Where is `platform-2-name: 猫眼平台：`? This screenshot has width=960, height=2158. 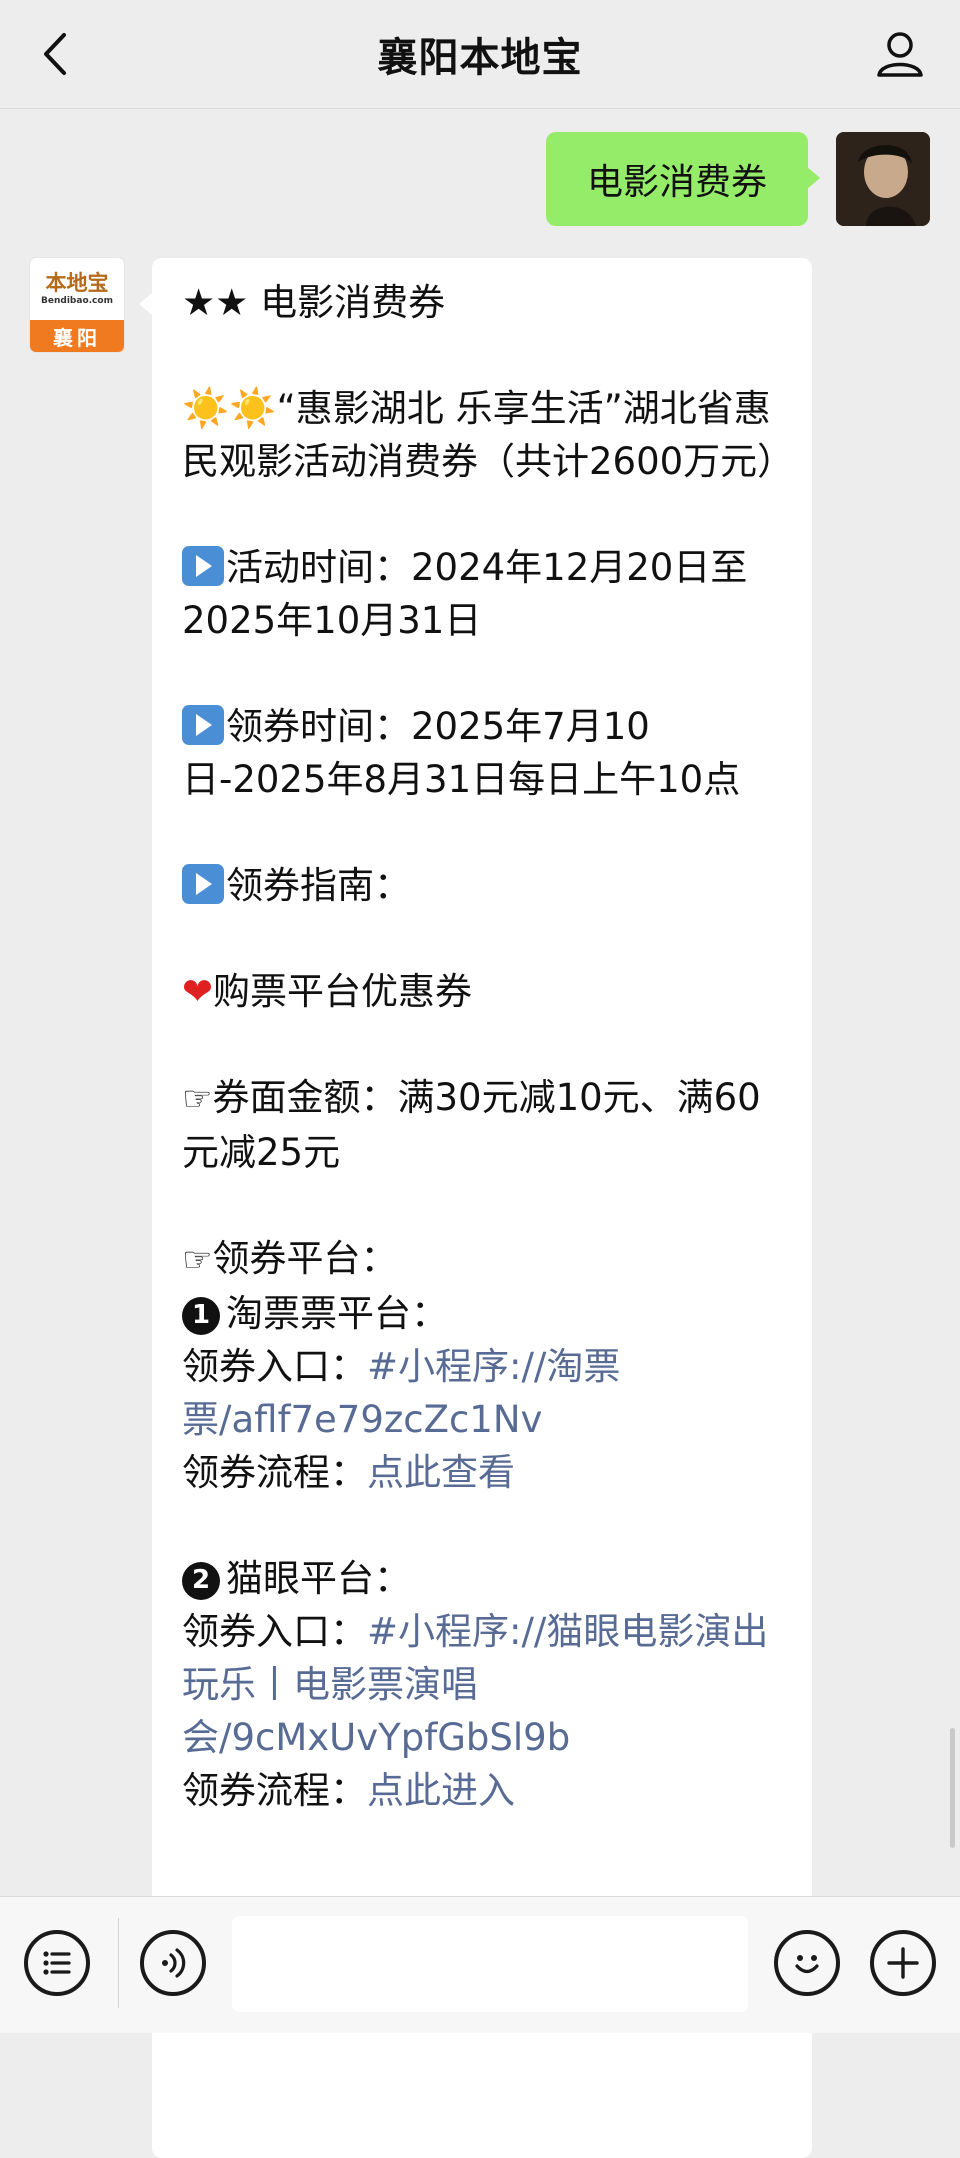 platform-2-name: 猫眼平台： is located at coordinates (318, 1578).